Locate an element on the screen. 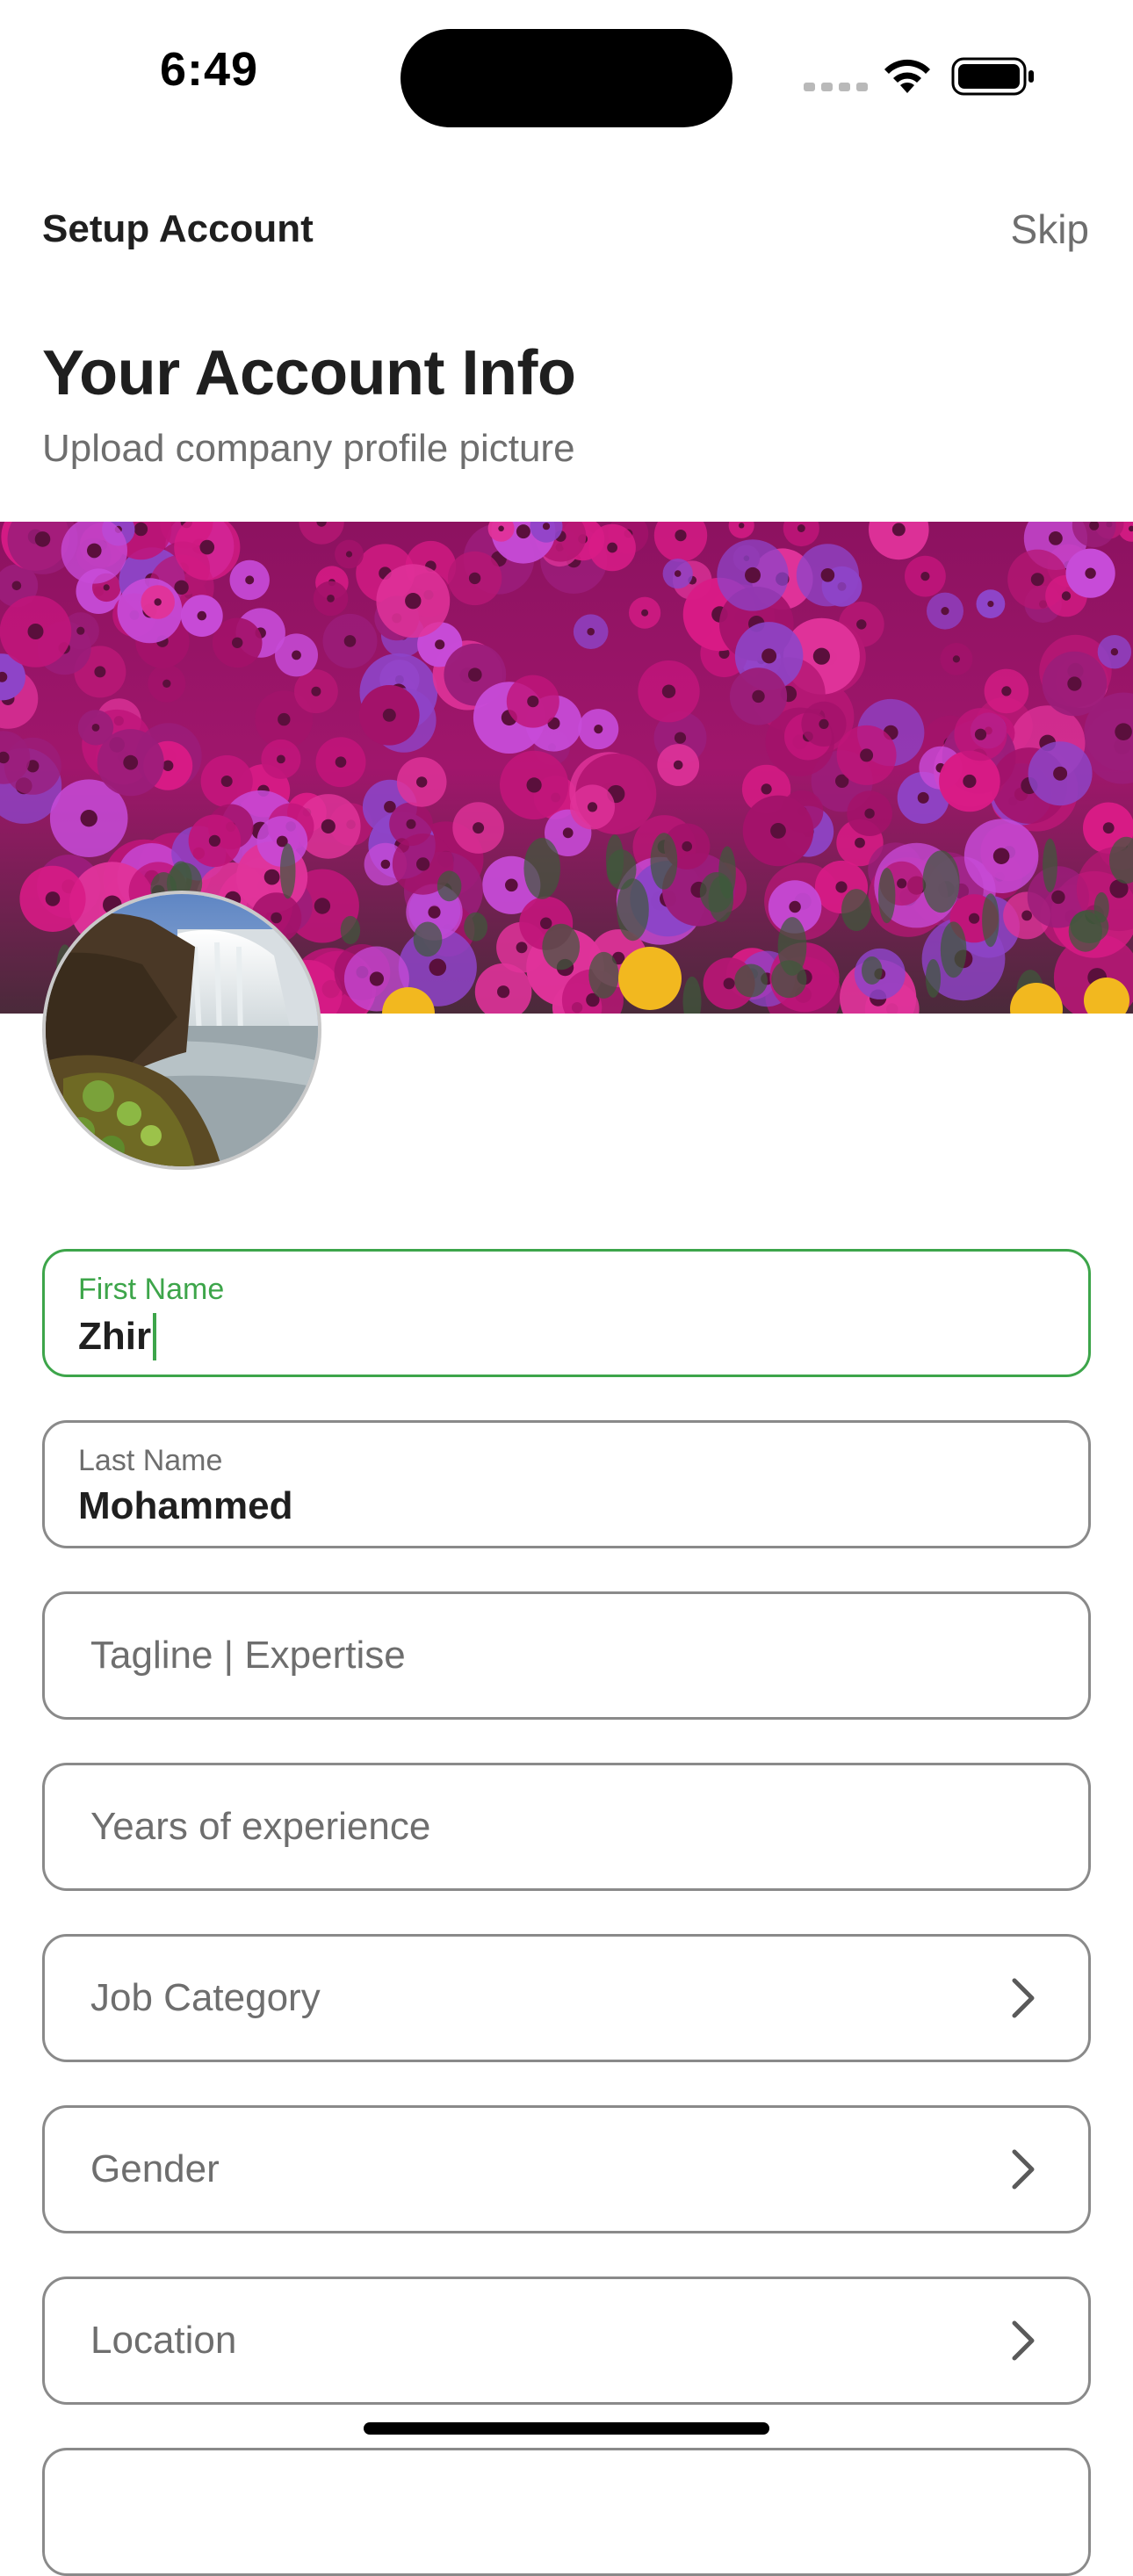 The width and height of the screenshot is (1133, 2576). first-name-label: First Name is located at coordinates (151, 1290).